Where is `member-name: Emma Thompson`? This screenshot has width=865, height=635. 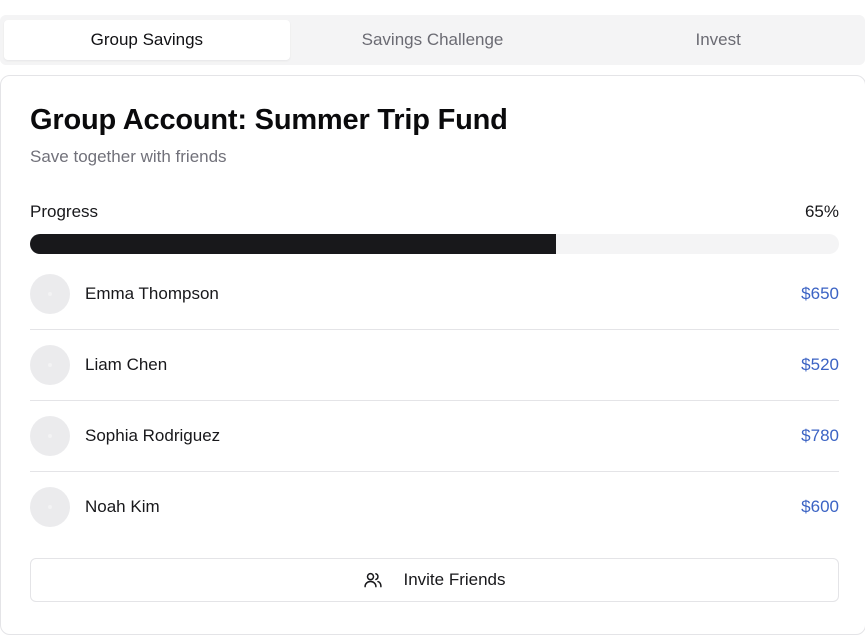 member-name: Emma Thompson is located at coordinates (152, 293).